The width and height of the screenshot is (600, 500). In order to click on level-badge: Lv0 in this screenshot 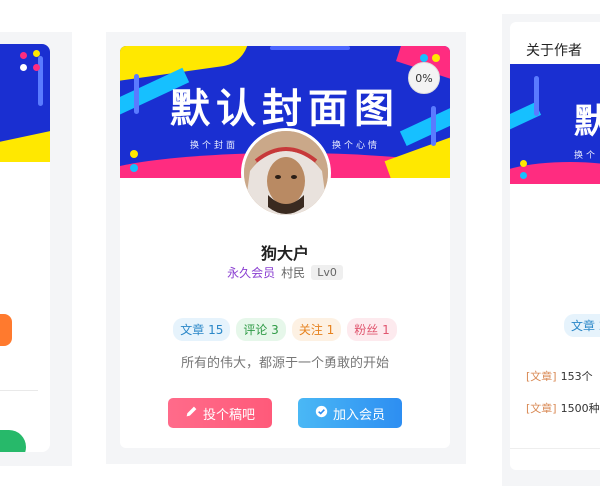, I will do `click(327, 272)`.